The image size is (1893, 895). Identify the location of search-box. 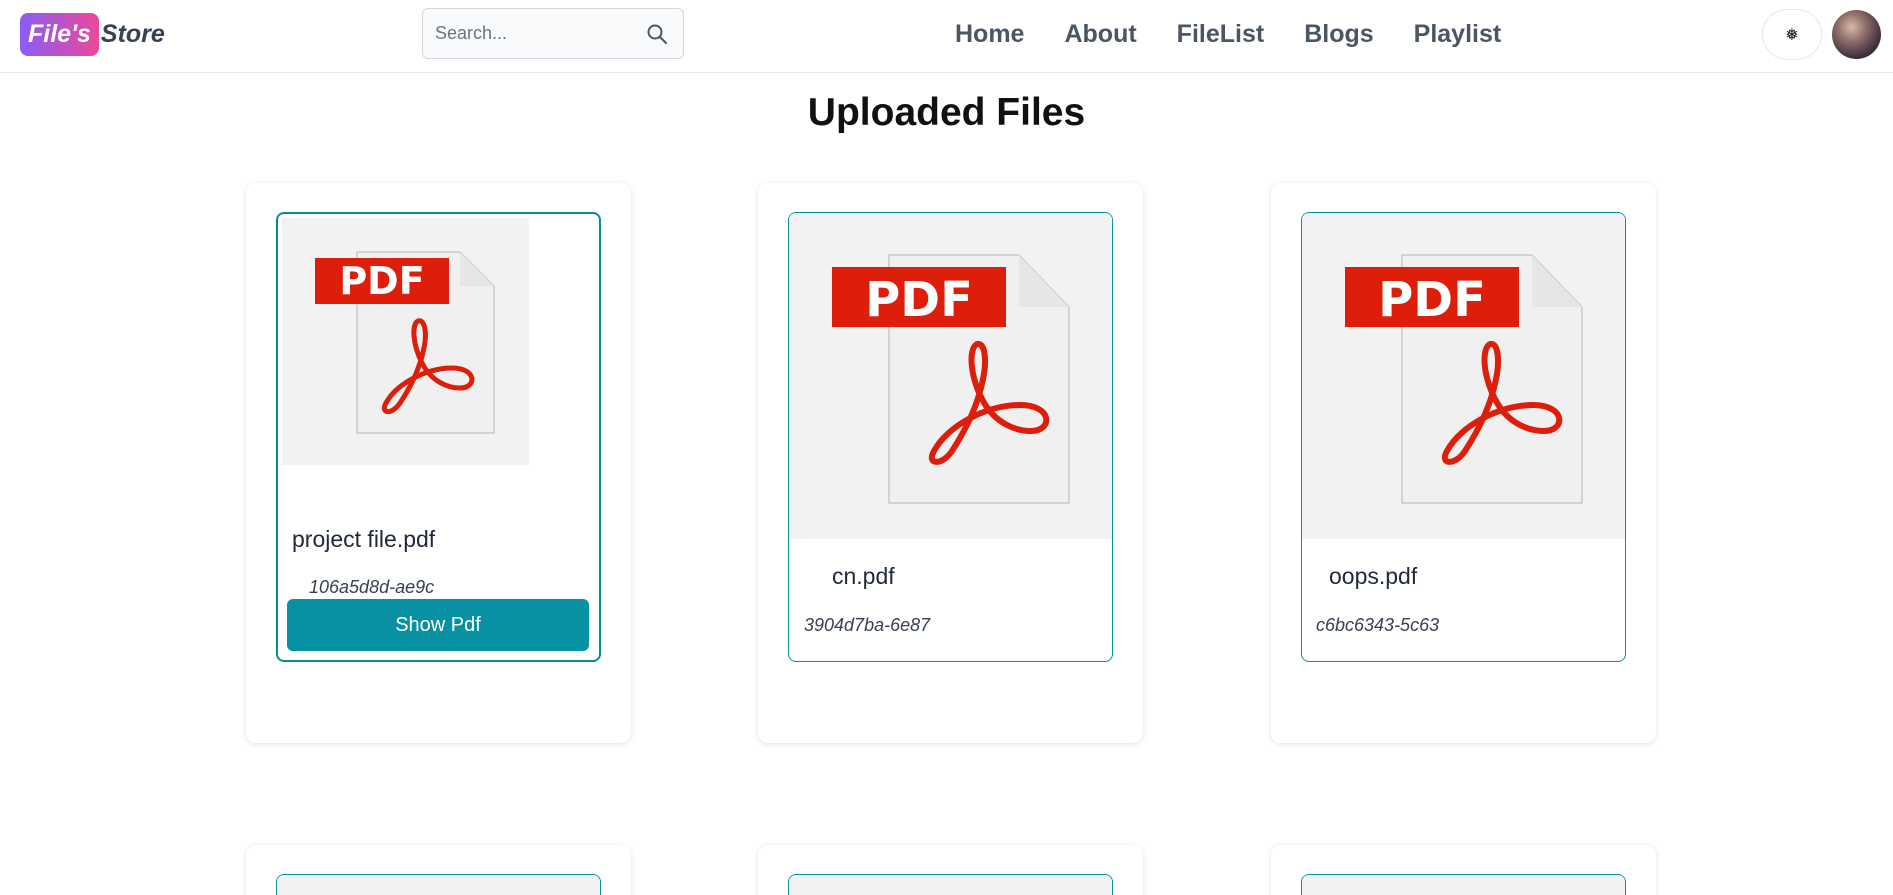
(553, 33).